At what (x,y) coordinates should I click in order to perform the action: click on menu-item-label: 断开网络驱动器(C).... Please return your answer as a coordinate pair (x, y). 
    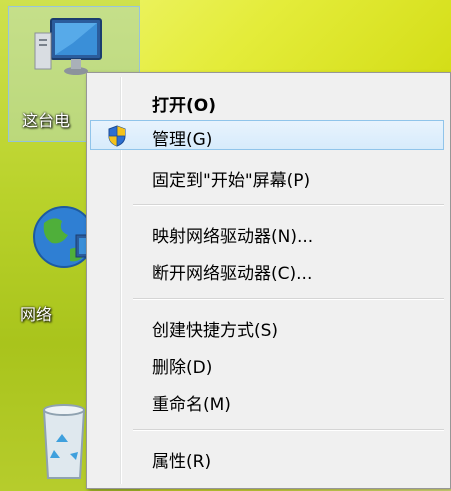
    Looking at the image, I should click on (232, 274).